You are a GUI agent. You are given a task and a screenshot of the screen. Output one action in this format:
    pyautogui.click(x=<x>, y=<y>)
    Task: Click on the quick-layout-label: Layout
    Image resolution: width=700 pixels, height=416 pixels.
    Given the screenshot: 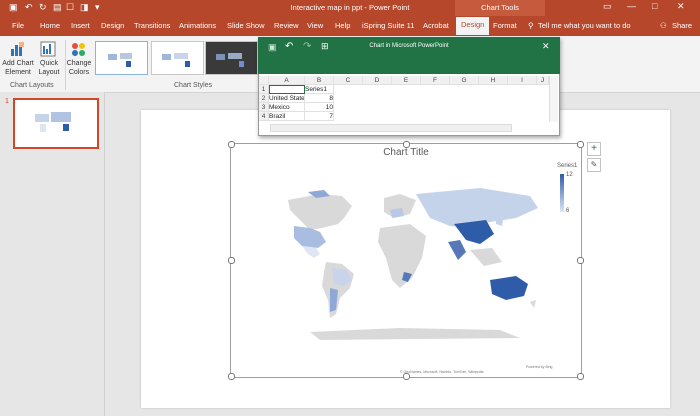 What is the action you would take?
    pyautogui.click(x=49, y=72)
    